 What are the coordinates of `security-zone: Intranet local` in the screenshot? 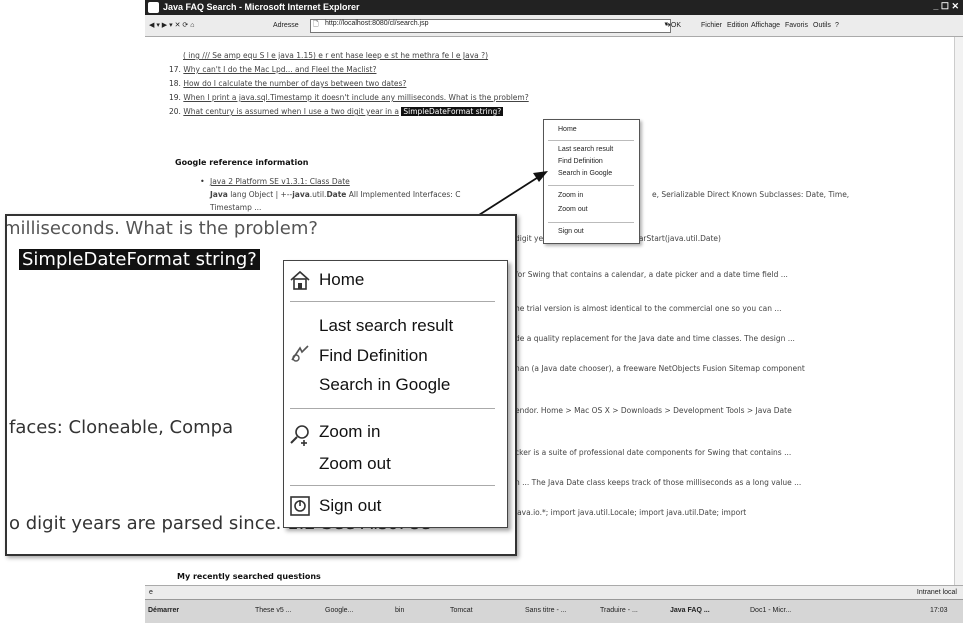 It's located at (936, 592).